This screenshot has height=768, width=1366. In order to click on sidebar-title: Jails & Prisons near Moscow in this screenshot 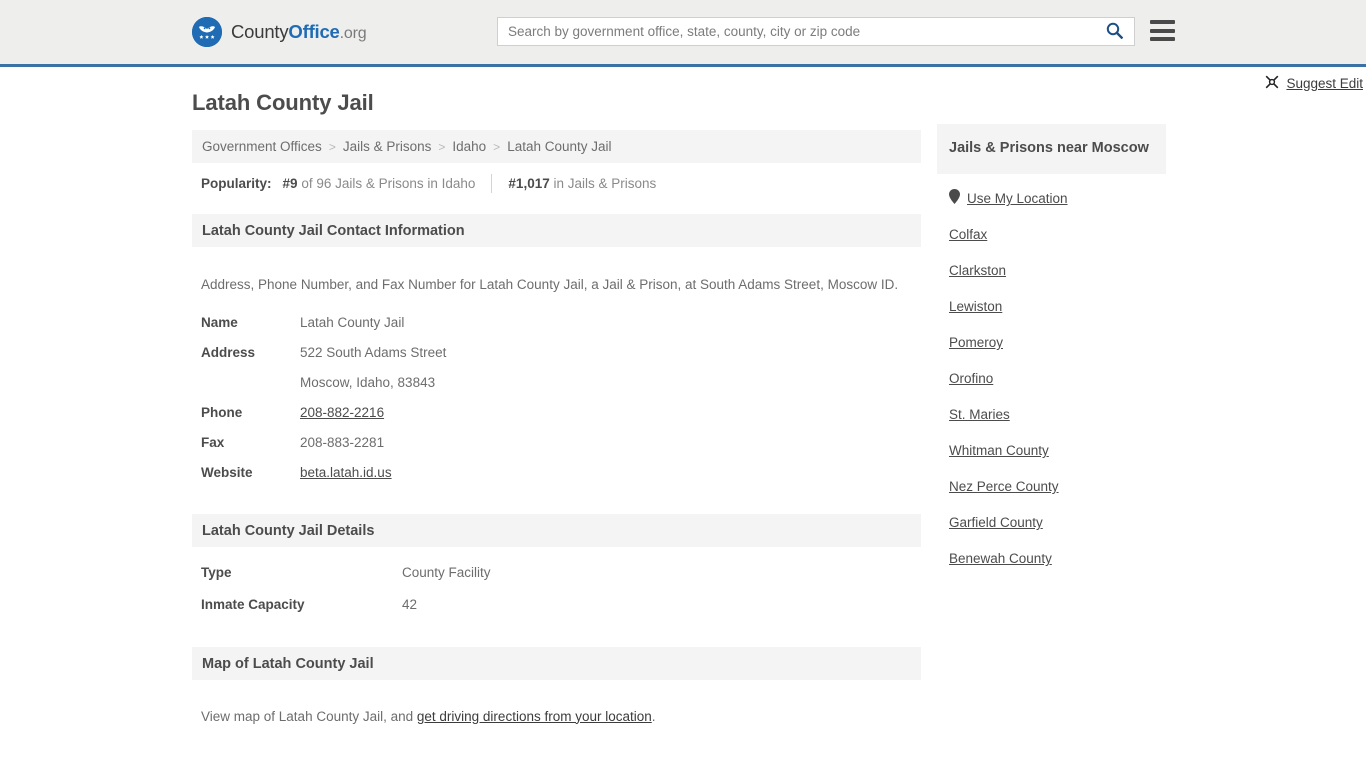, I will do `click(1051, 149)`.